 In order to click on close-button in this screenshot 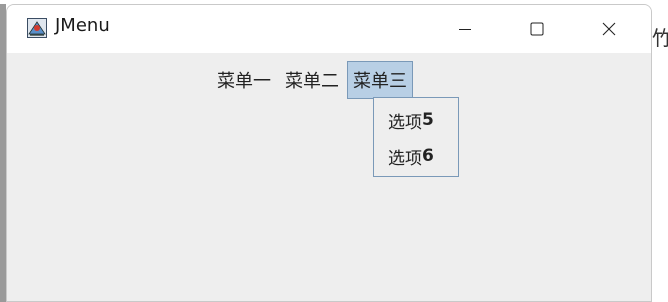, I will do `click(609, 29)`.